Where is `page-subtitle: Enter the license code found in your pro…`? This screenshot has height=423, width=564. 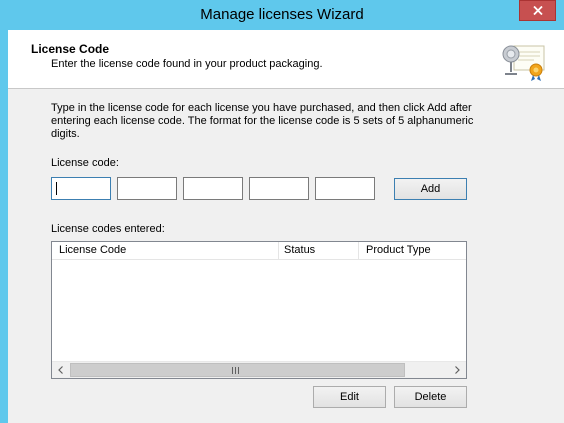
page-subtitle: Enter the license code found in your pro… is located at coordinates (187, 64).